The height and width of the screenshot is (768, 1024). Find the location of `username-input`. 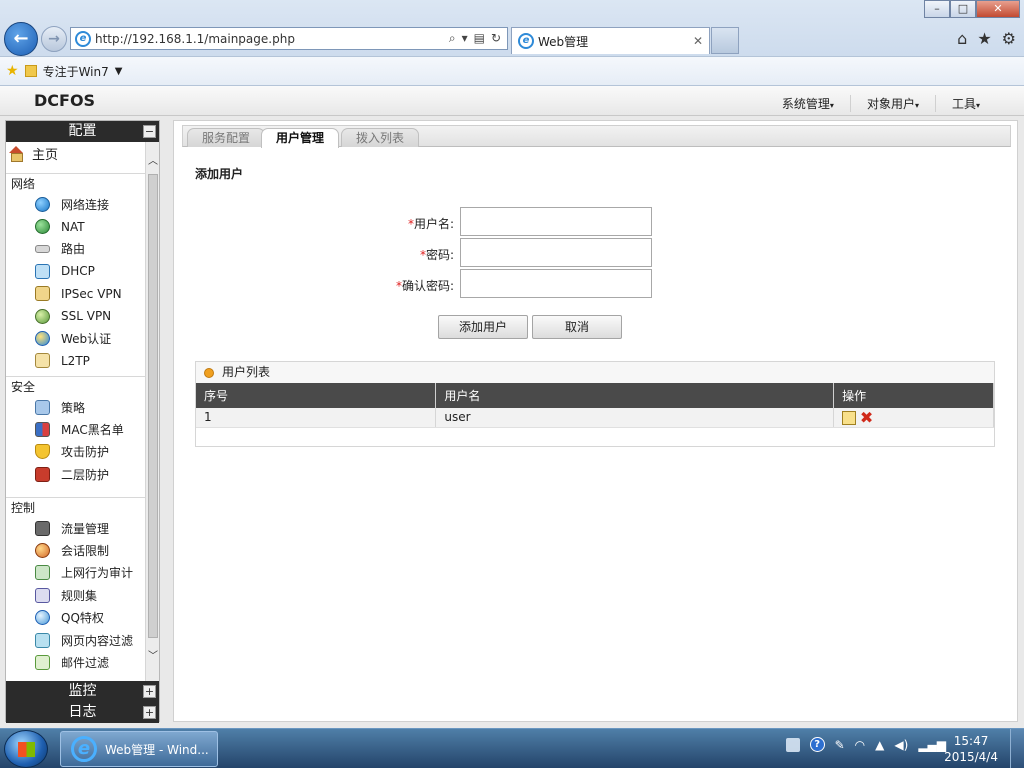

username-input is located at coordinates (556, 221).